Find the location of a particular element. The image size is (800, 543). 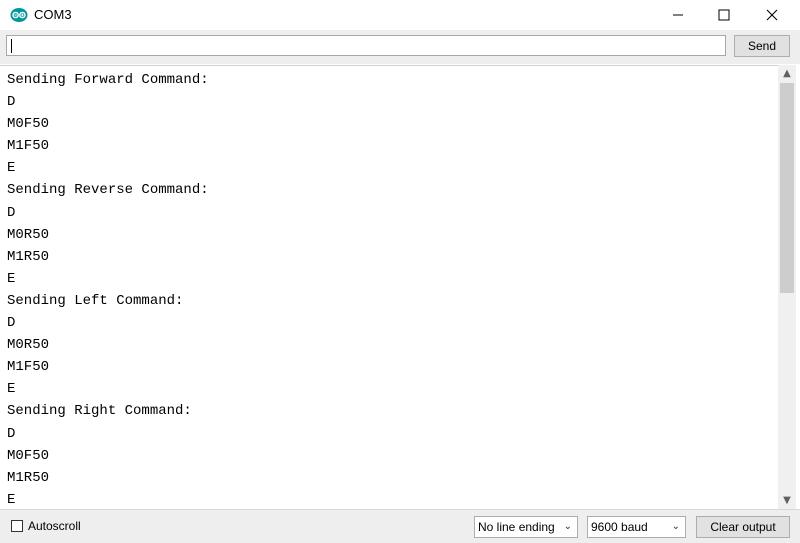

autoscroll-toggle: Autoscroll is located at coordinates (46, 526).